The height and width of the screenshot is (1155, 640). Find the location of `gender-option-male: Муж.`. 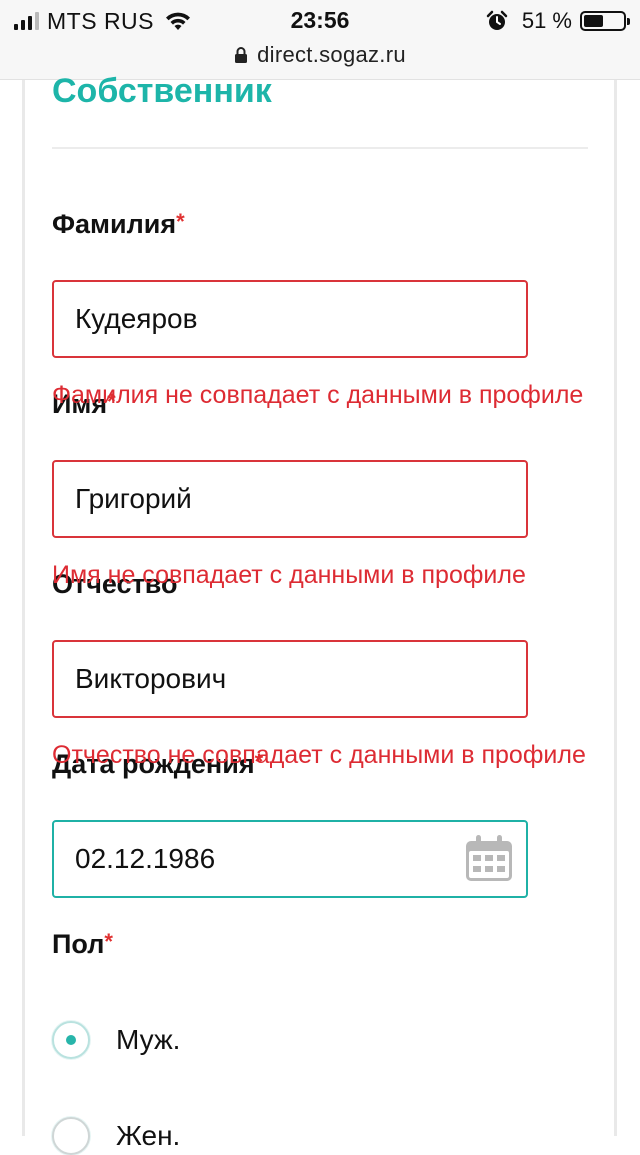

gender-option-male: Муж. is located at coordinates (116, 1040).